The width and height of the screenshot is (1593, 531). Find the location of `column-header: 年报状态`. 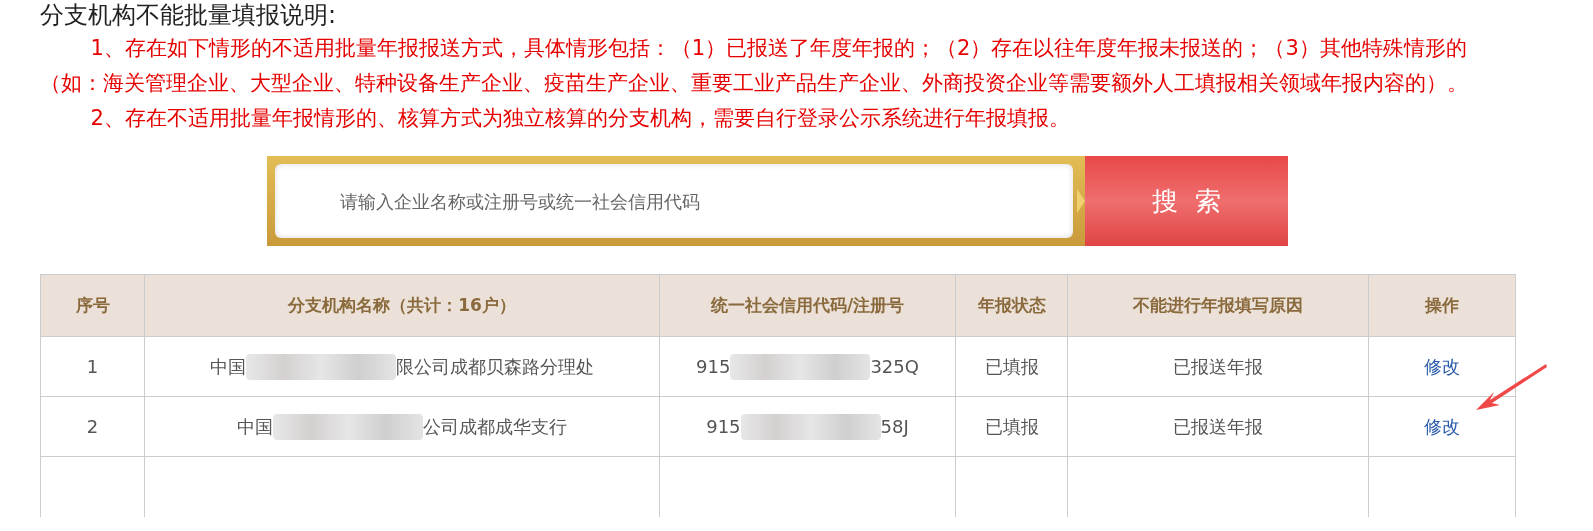

column-header: 年报状态 is located at coordinates (1011, 305).